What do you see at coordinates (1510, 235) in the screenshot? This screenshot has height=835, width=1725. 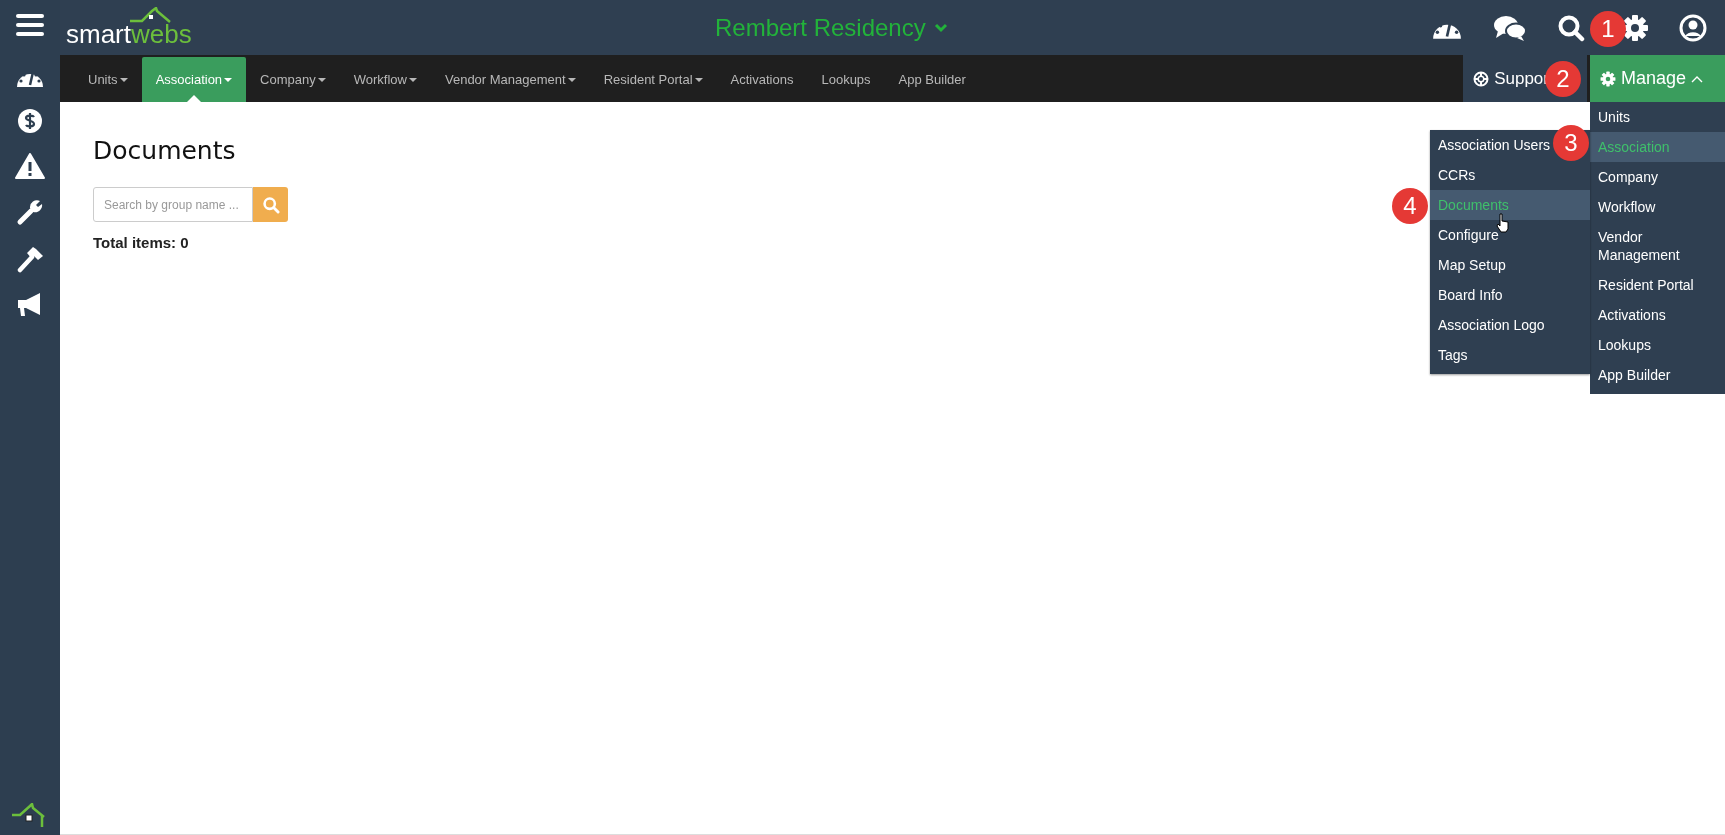 I see `menu-item: Configure` at bounding box center [1510, 235].